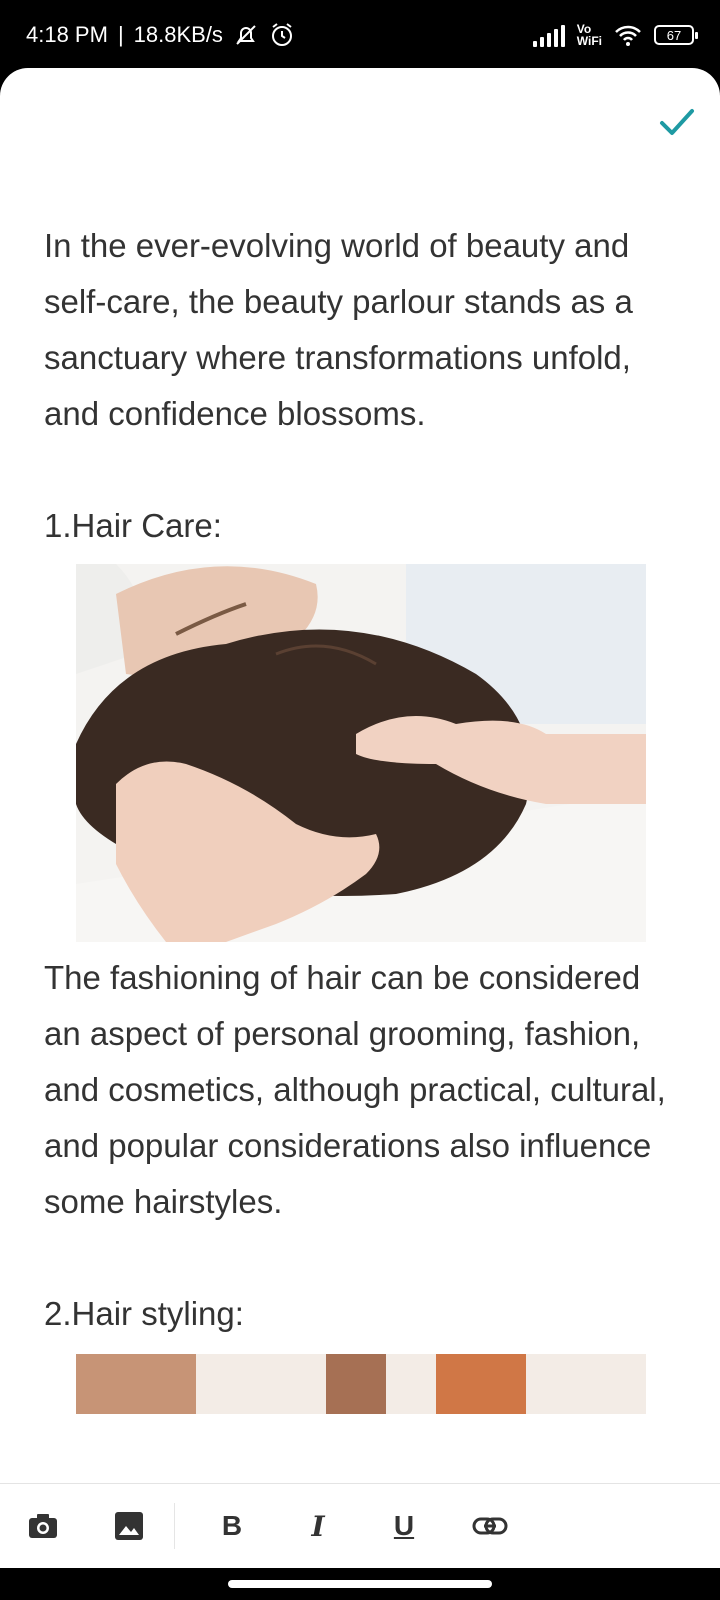 This screenshot has width=720, height=1600. I want to click on gesture-handle, so click(360, 1584).